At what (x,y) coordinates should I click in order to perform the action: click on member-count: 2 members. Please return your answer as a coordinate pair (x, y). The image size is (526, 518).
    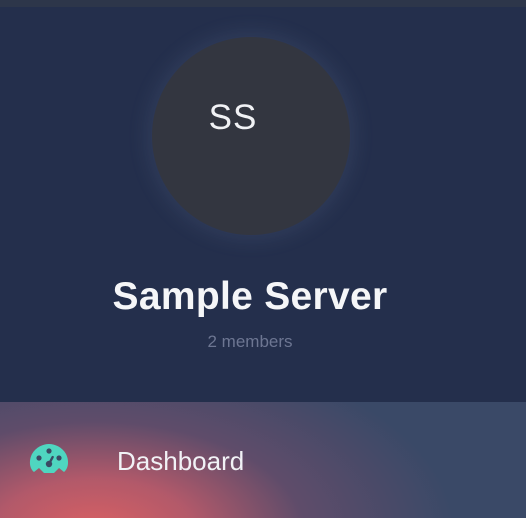
    Looking at the image, I should click on (250, 341).